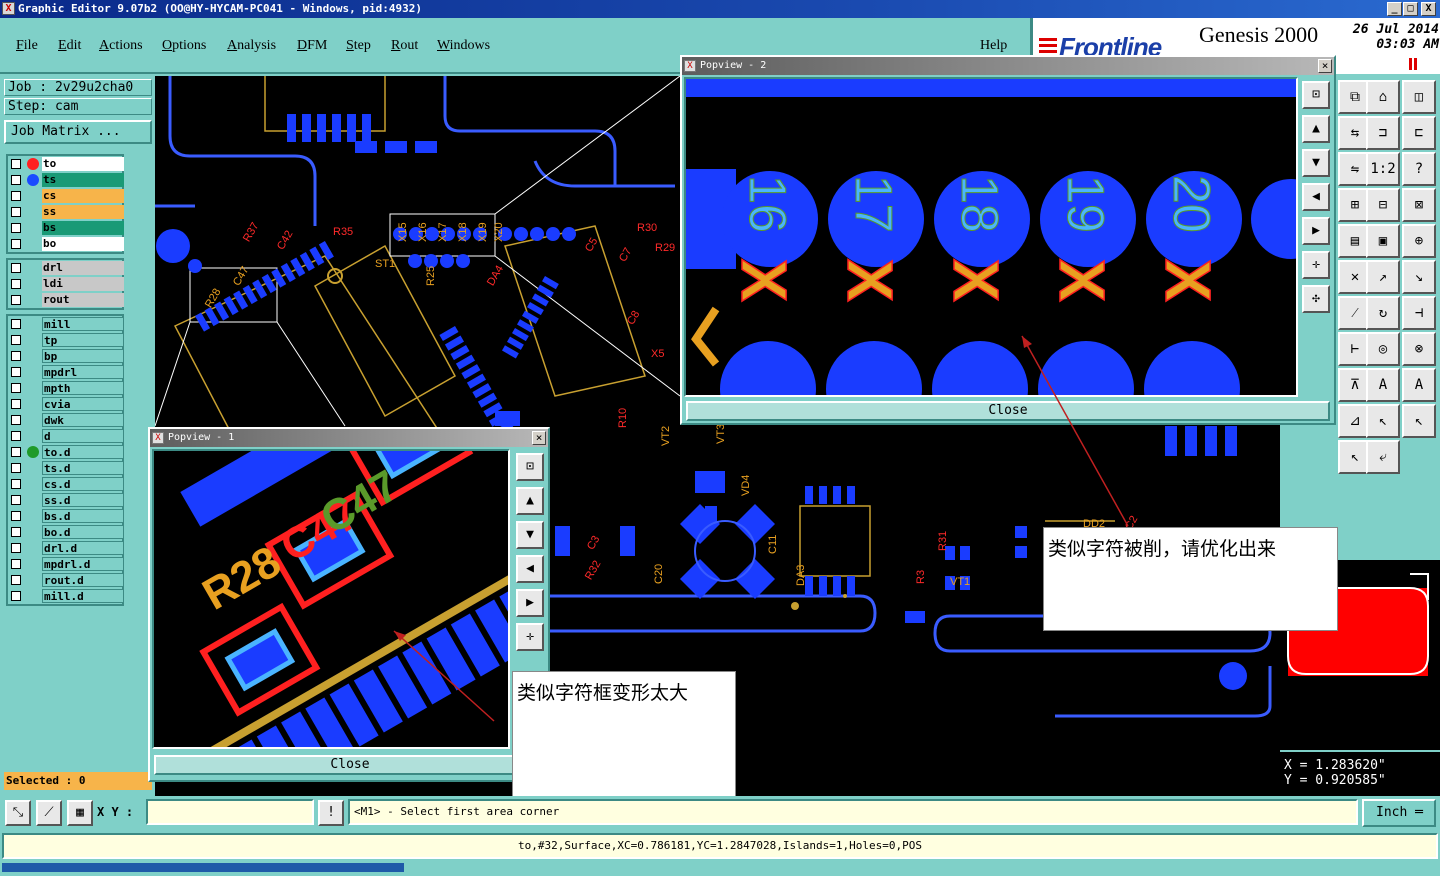  What do you see at coordinates (83, 228) in the screenshot?
I see `layer-name: bs` at bounding box center [83, 228].